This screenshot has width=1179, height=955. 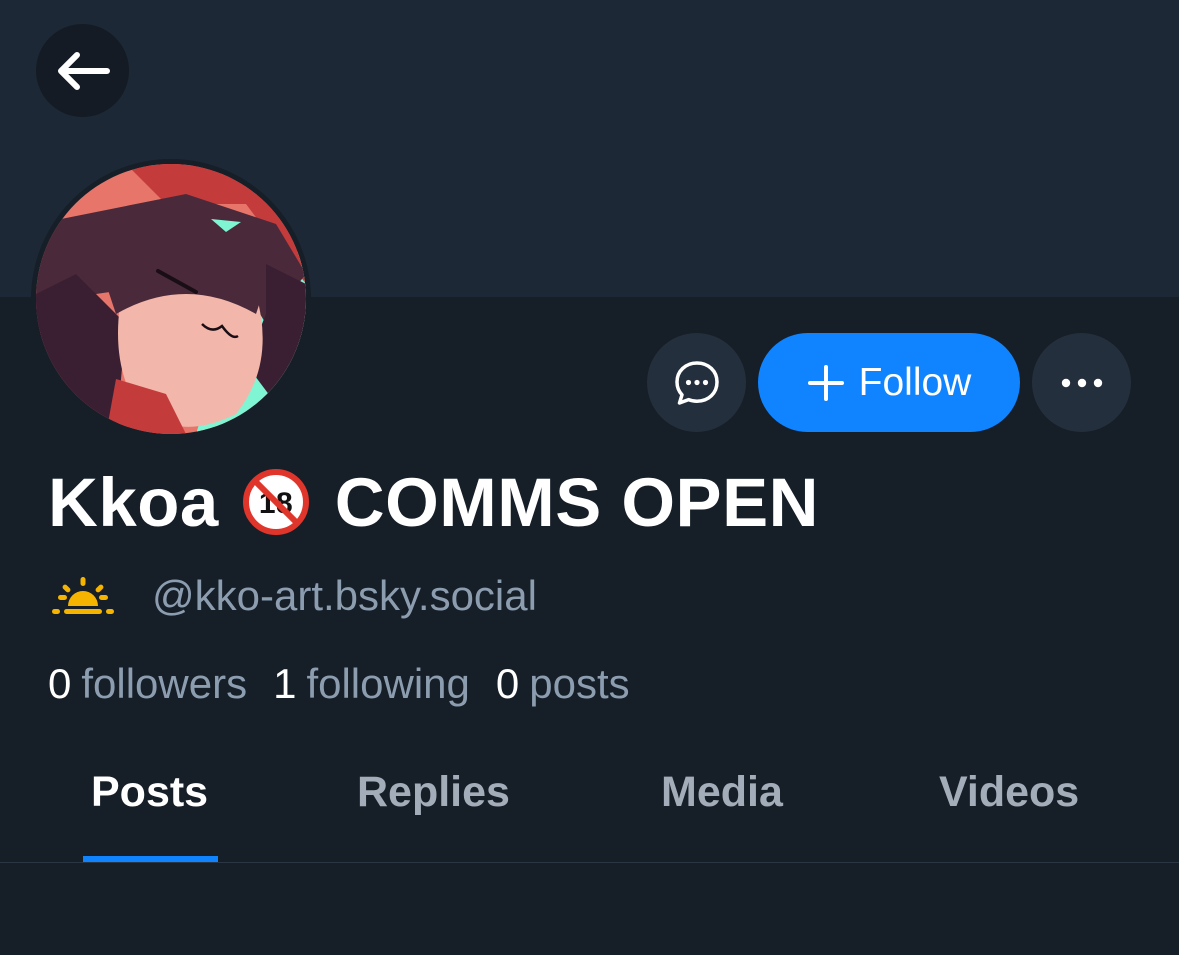 I want to click on follow-label: Follow, so click(x=915, y=382).